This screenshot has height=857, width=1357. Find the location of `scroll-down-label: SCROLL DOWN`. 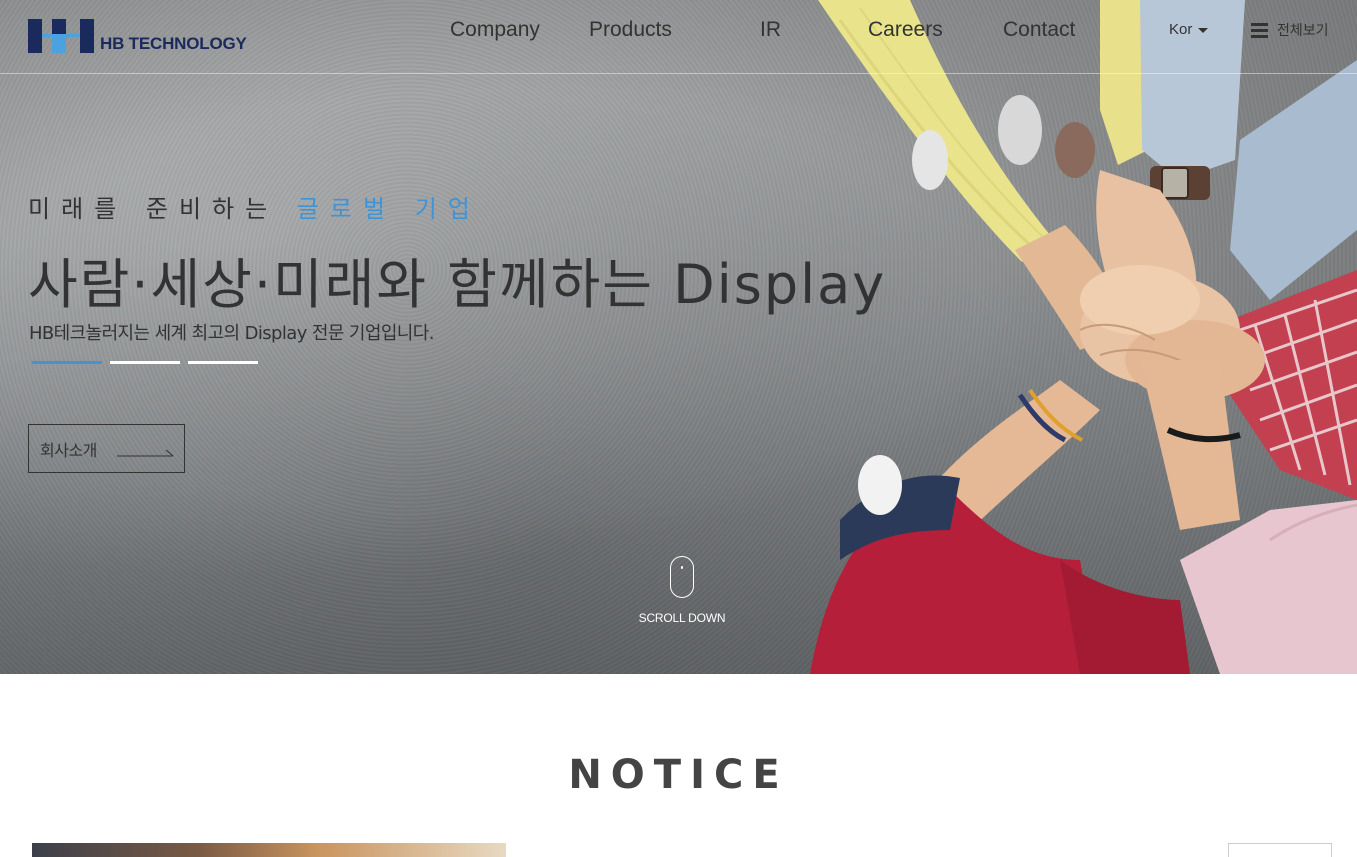

scroll-down-label: SCROLL DOWN is located at coordinates (682, 618).